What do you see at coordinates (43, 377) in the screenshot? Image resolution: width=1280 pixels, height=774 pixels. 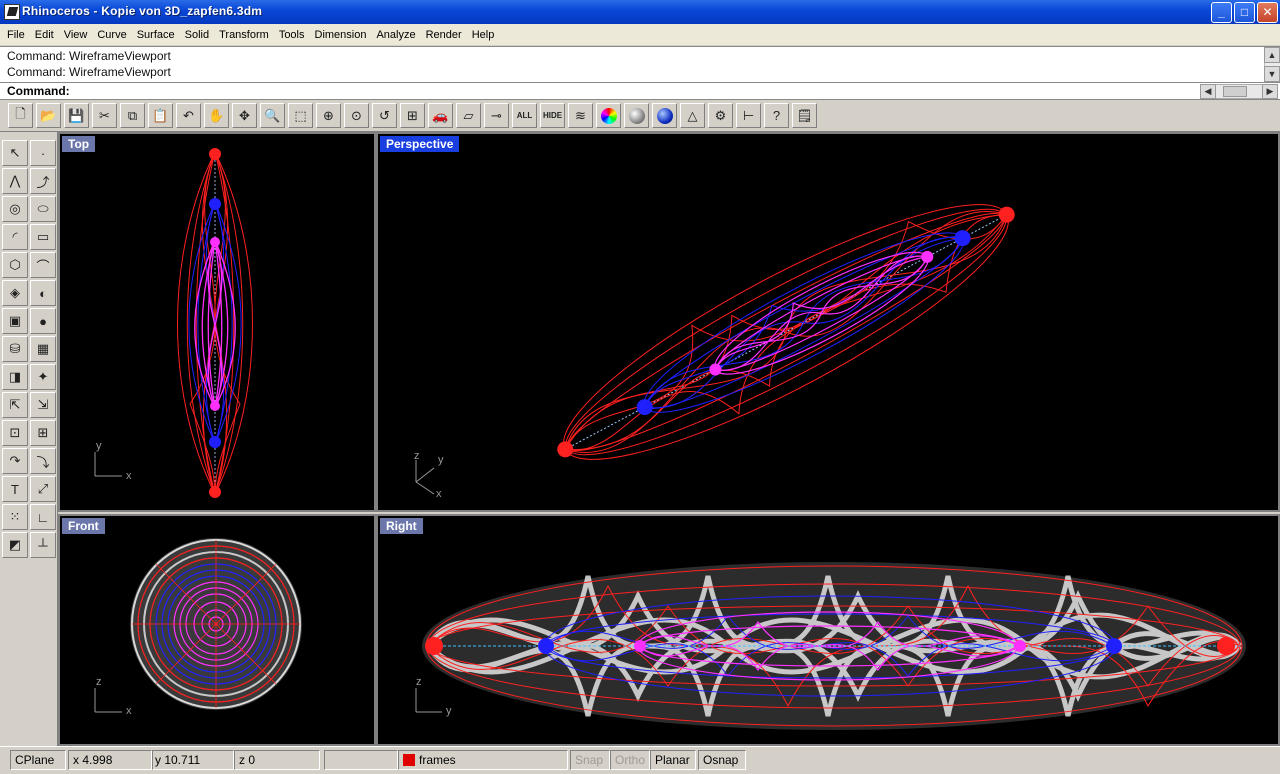 I see `split-icon: ✦` at bounding box center [43, 377].